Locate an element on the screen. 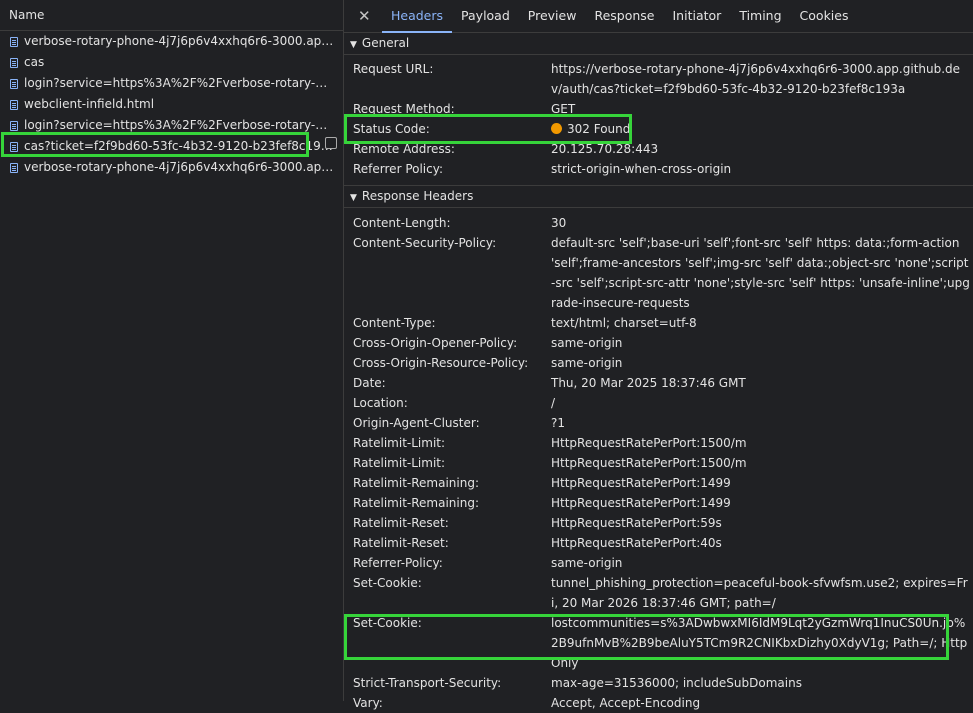  header-key: Location: is located at coordinates (380, 403).